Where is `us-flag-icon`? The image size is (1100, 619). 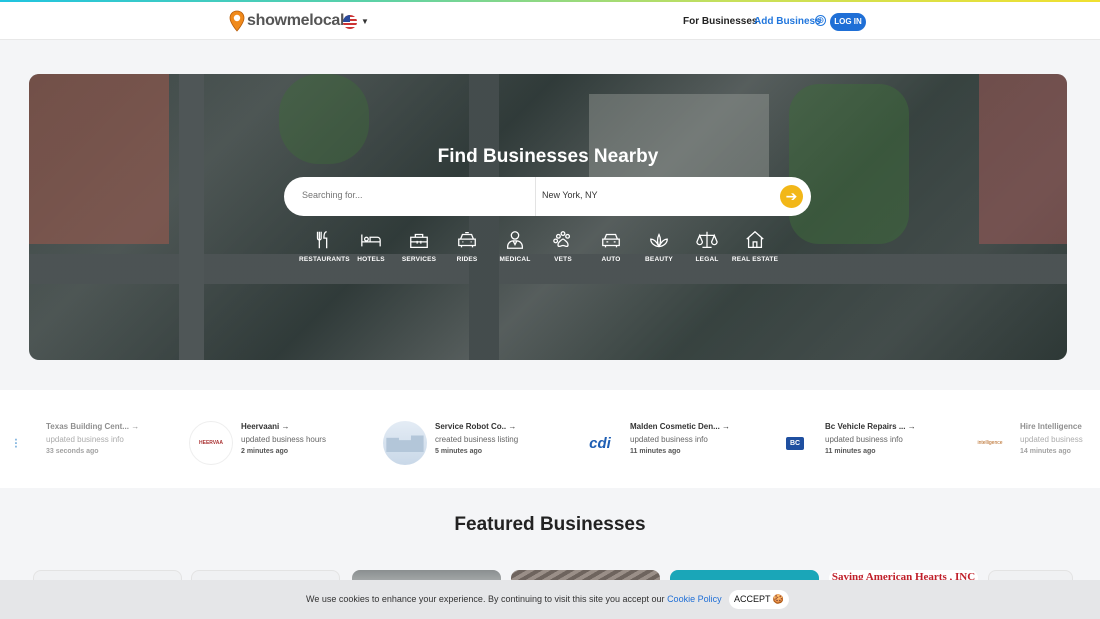
us-flag-icon is located at coordinates (350, 22).